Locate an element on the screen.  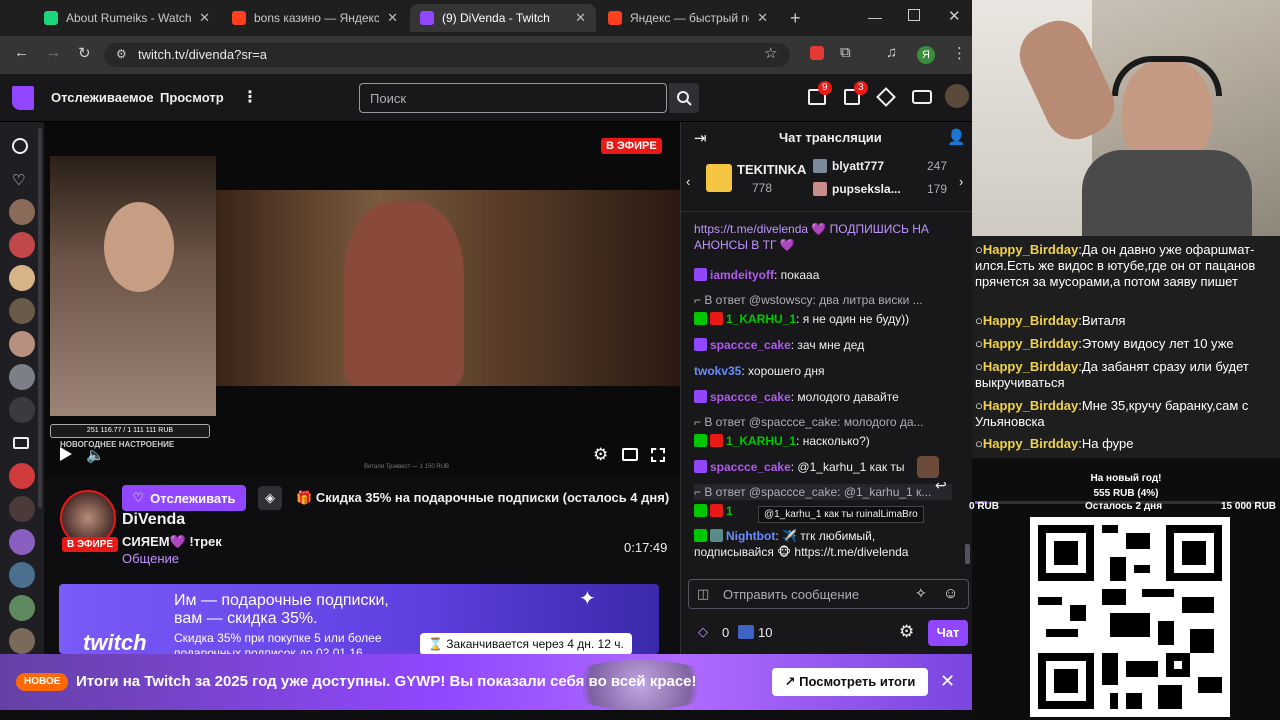
minimize-button: — is located at coordinates (875, 17).